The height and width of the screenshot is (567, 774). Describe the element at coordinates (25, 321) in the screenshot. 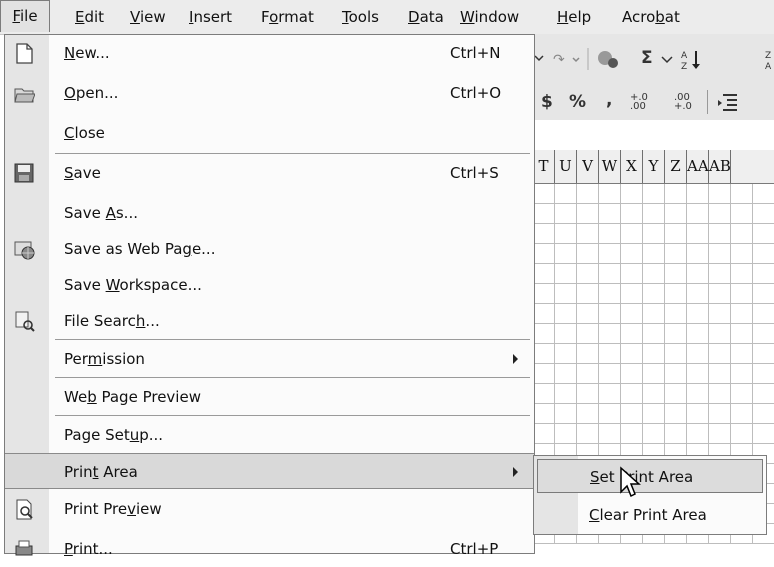

I see `file-search-icon` at that location.